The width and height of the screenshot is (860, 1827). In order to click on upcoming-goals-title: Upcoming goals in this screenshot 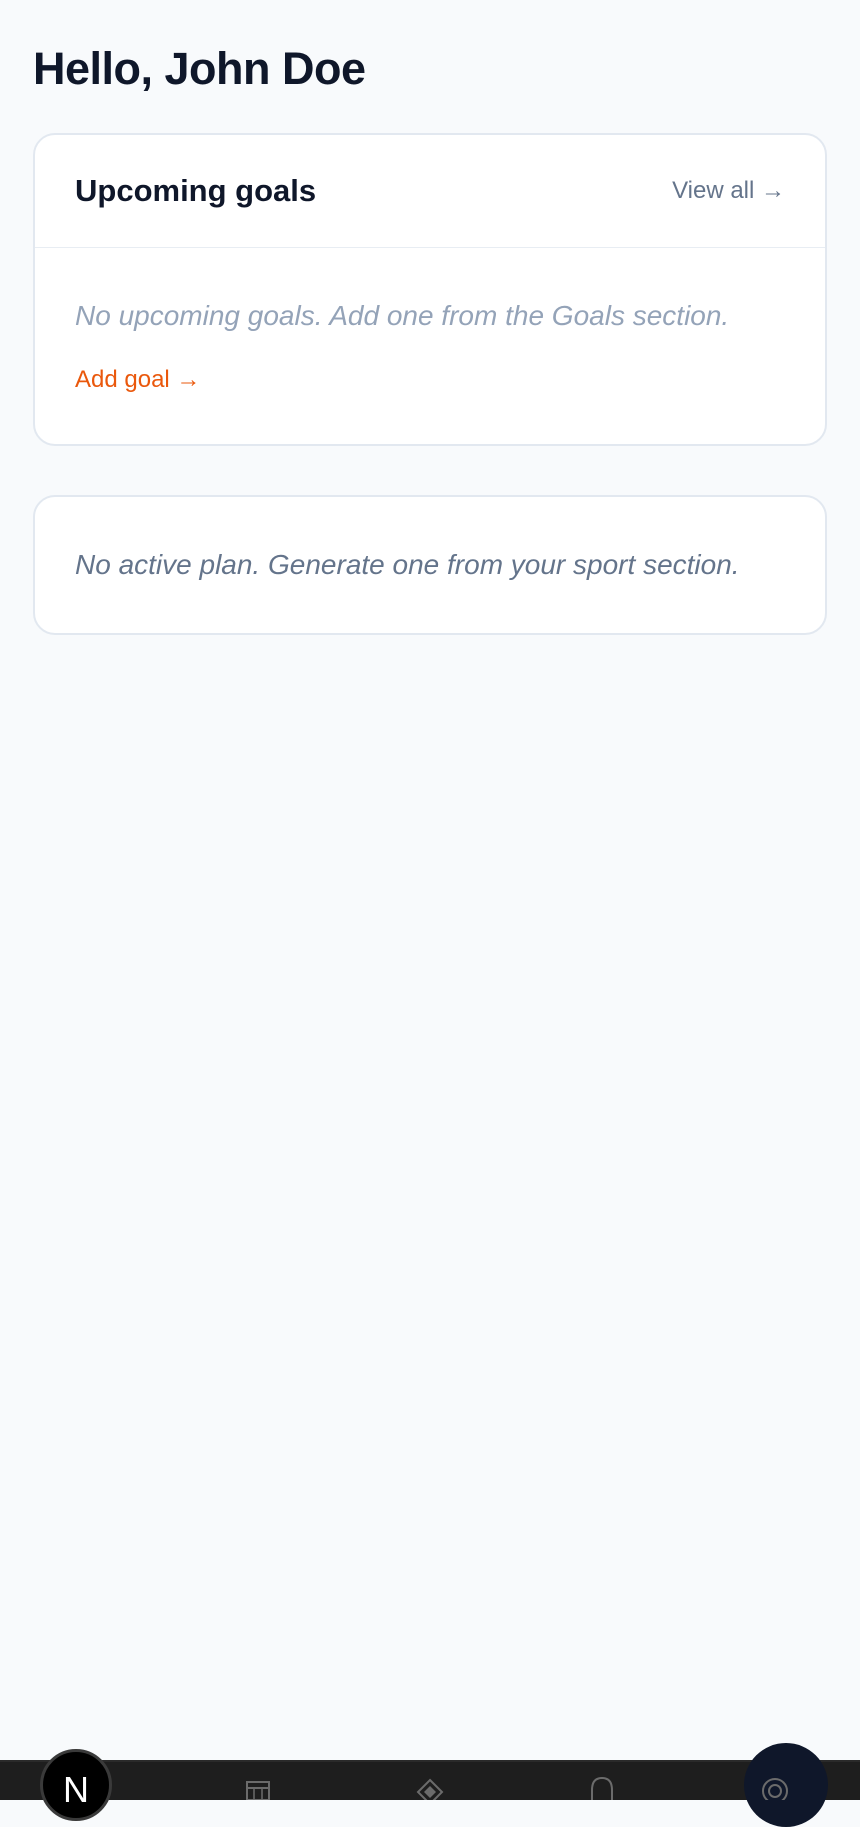, I will do `click(196, 190)`.